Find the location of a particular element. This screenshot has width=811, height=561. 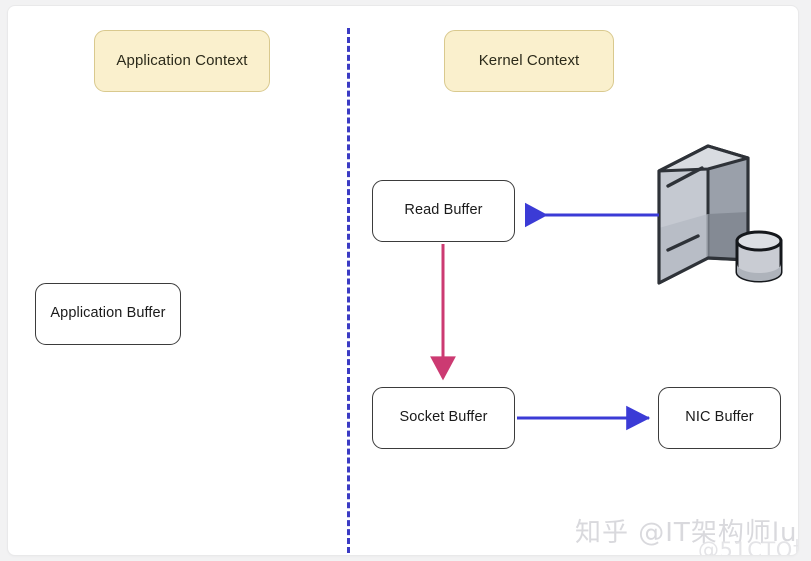

read-buffer-box: Read Buffer is located at coordinates (443, 211).